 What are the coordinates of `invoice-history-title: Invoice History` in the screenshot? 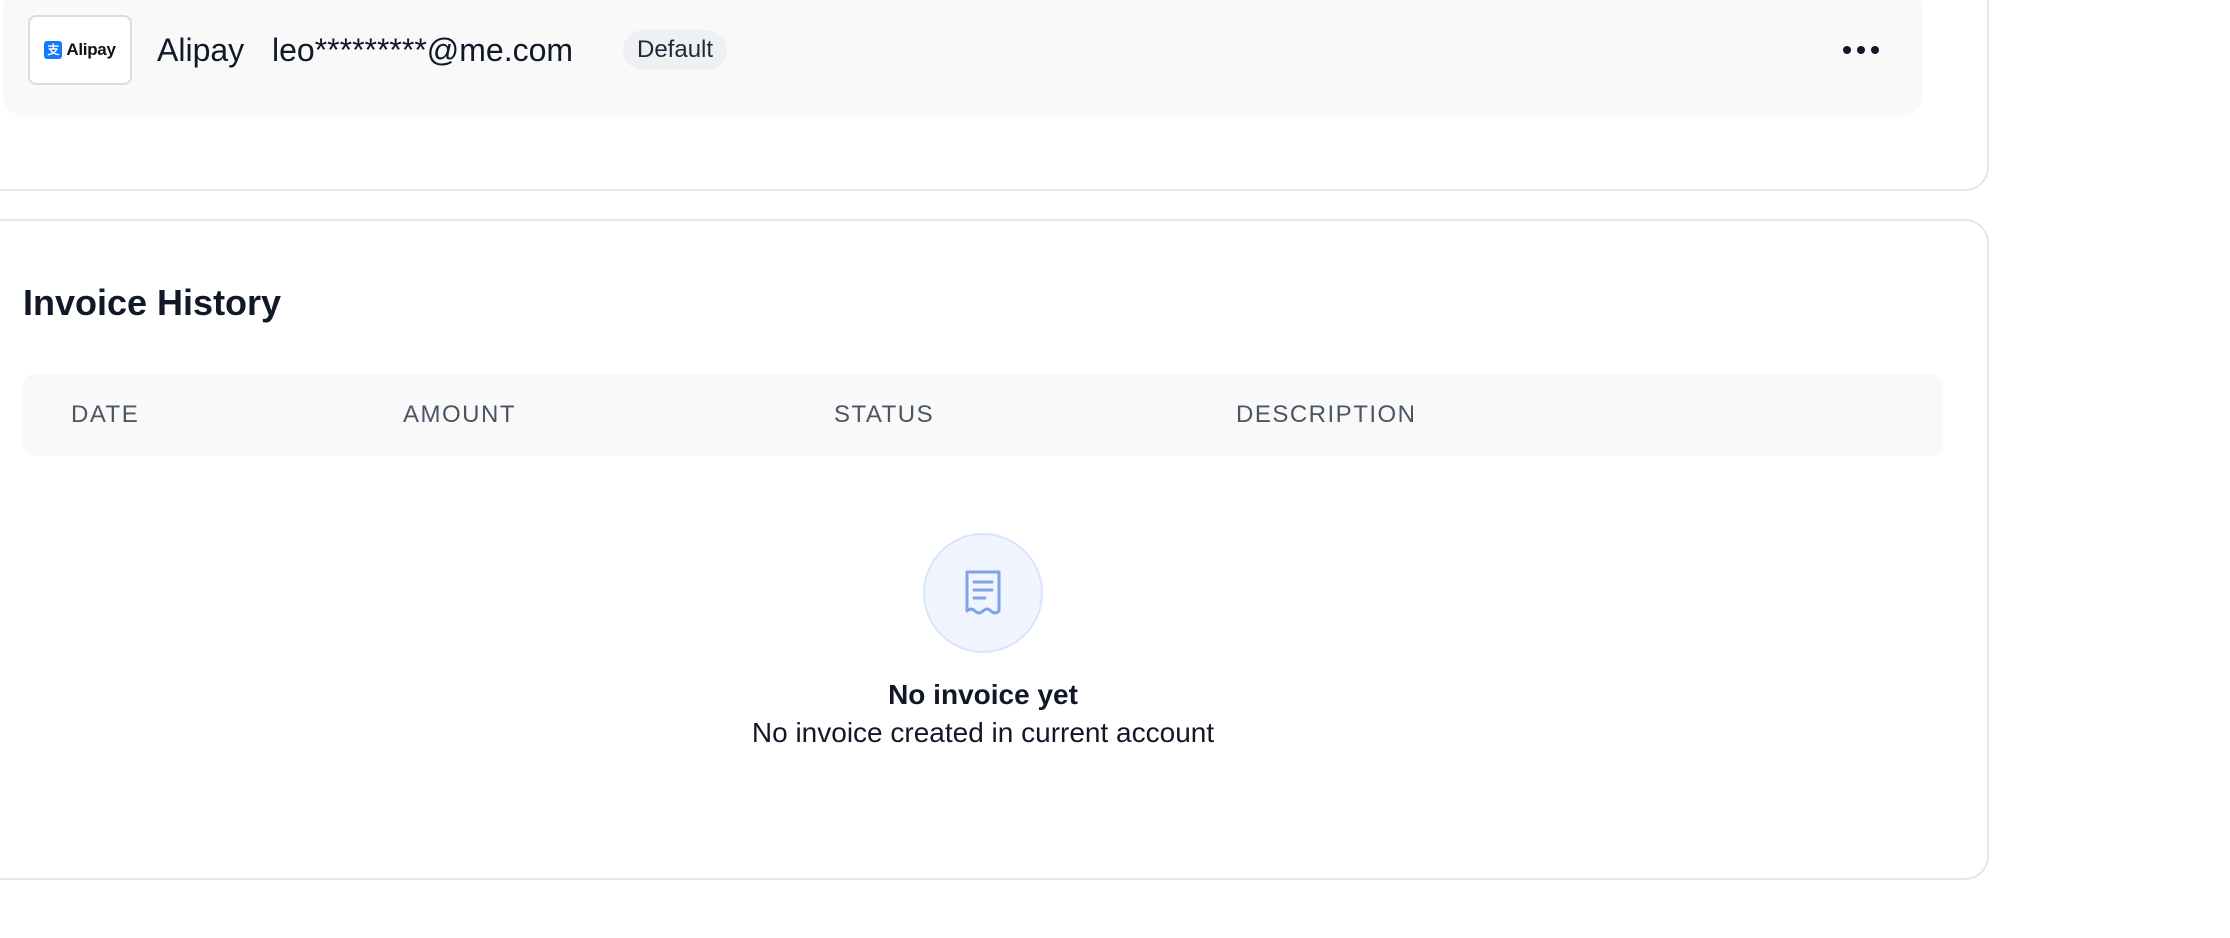 It's located at (152, 302).